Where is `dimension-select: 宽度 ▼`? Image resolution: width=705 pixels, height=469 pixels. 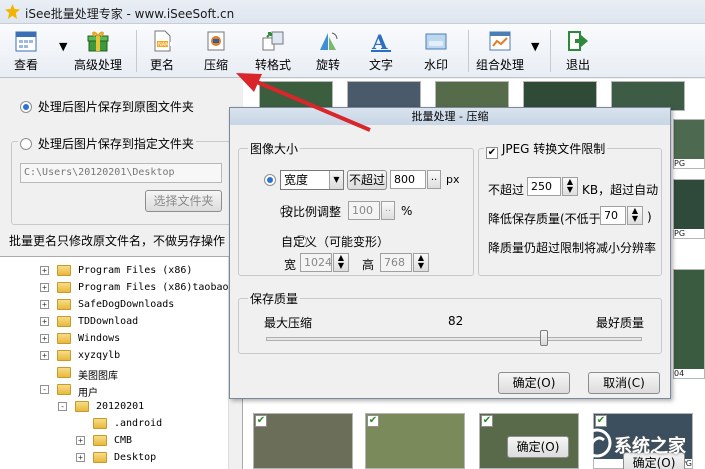
dimension-select: 宽度 ▼ is located at coordinates (312, 180).